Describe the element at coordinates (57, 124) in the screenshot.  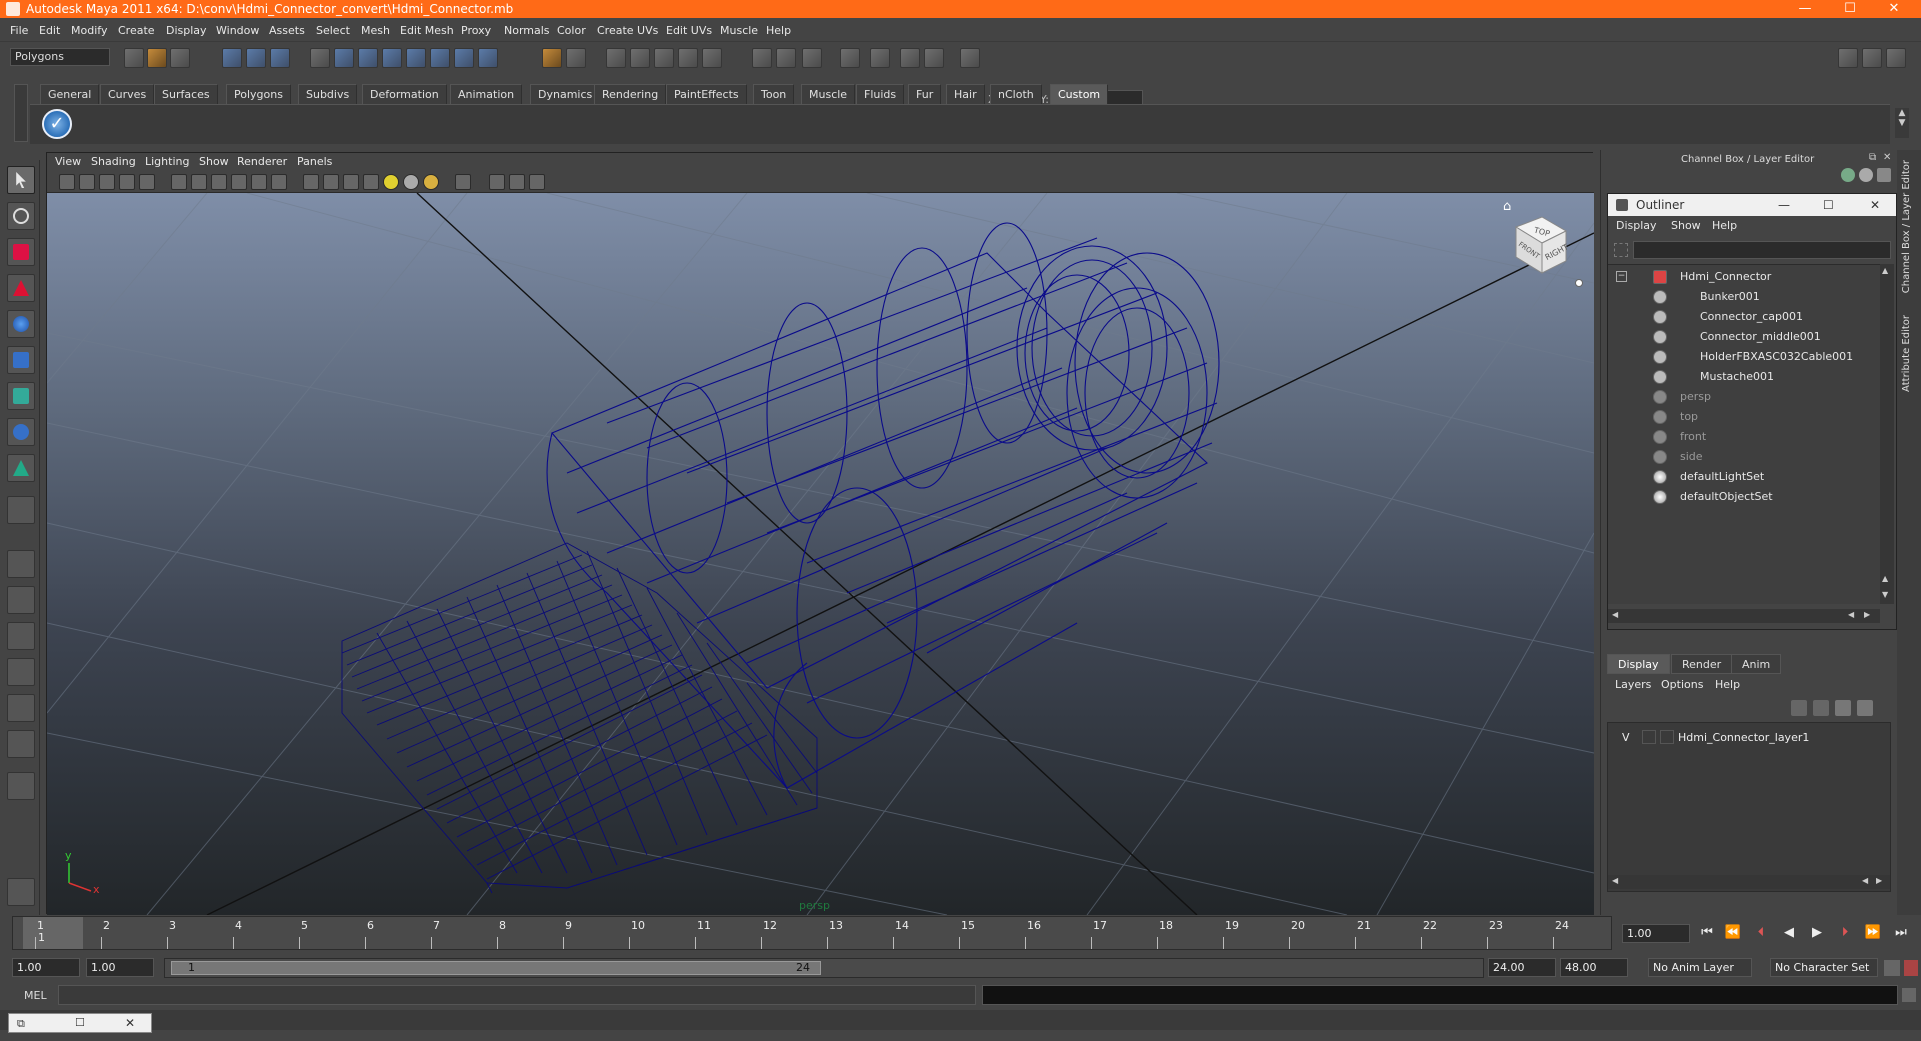
I see `checkmark-shelf-icon: ✓` at that location.